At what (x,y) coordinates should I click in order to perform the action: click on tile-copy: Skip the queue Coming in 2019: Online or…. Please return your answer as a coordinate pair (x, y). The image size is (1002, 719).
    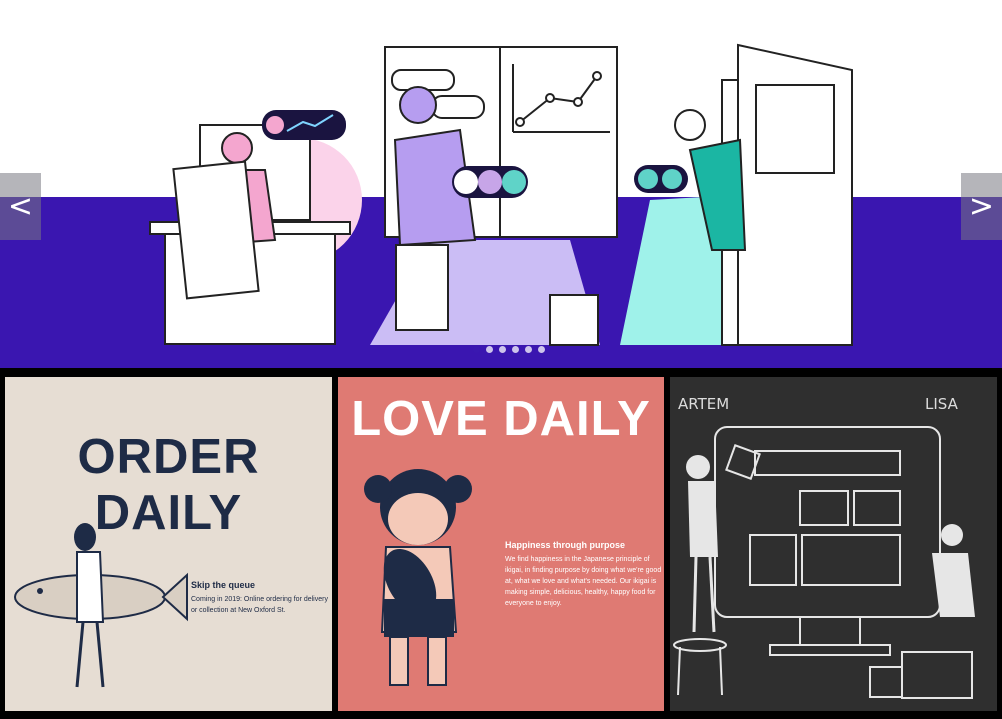
    Looking at the image, I should click on (261, 598).